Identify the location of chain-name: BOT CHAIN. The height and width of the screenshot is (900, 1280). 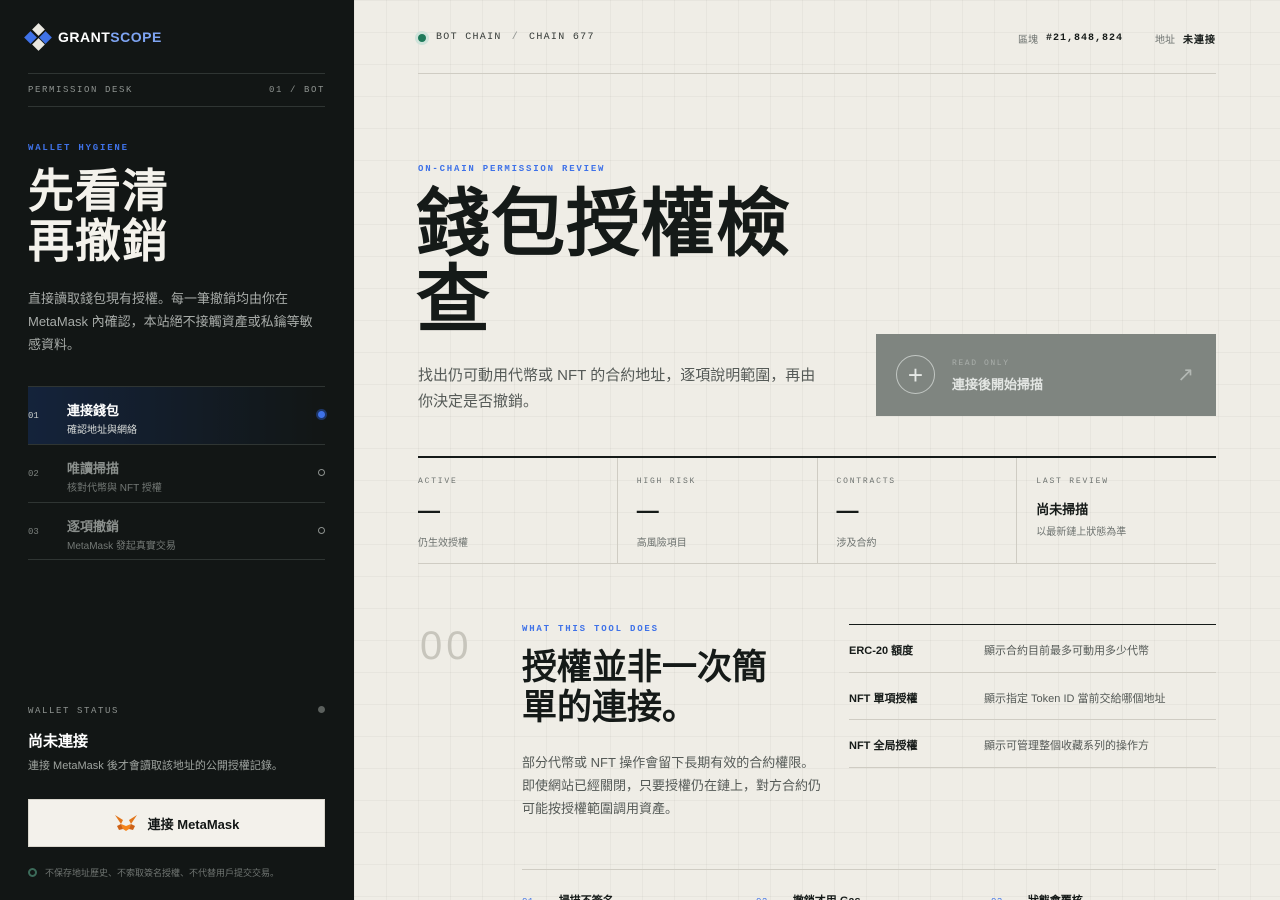
(469, 37).